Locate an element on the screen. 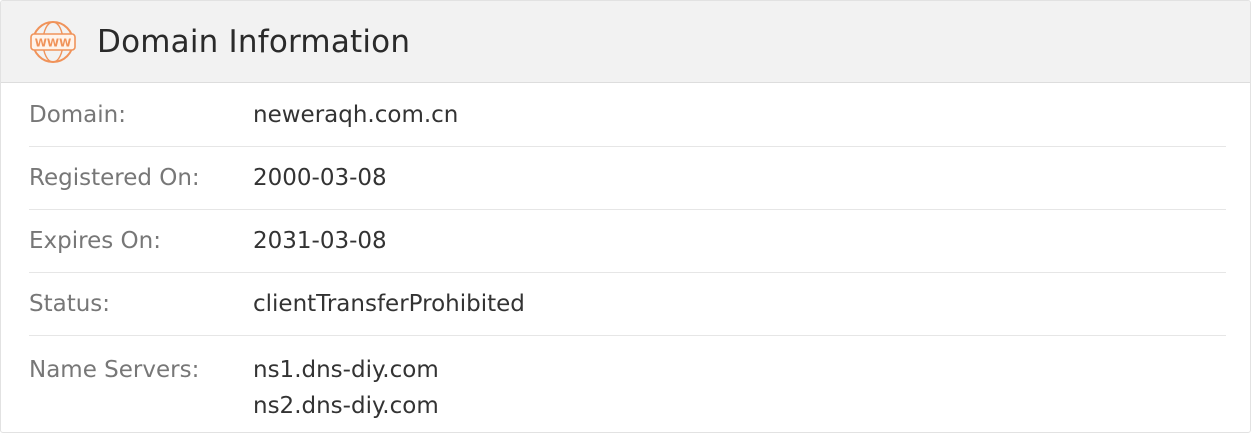 The width and height of the screenshot is (1251, 433). page-title: Domain Information is located at coordinates (254, 41).